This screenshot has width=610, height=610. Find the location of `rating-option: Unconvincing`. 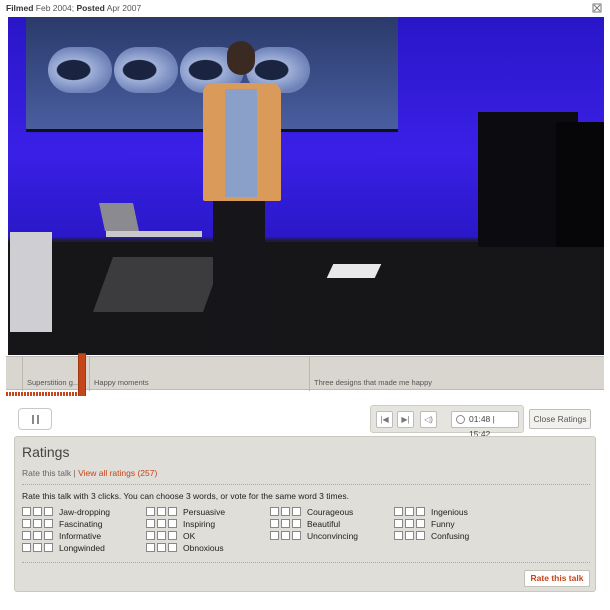

rating-option: Unconvincing is located at coordinates (314, 536).